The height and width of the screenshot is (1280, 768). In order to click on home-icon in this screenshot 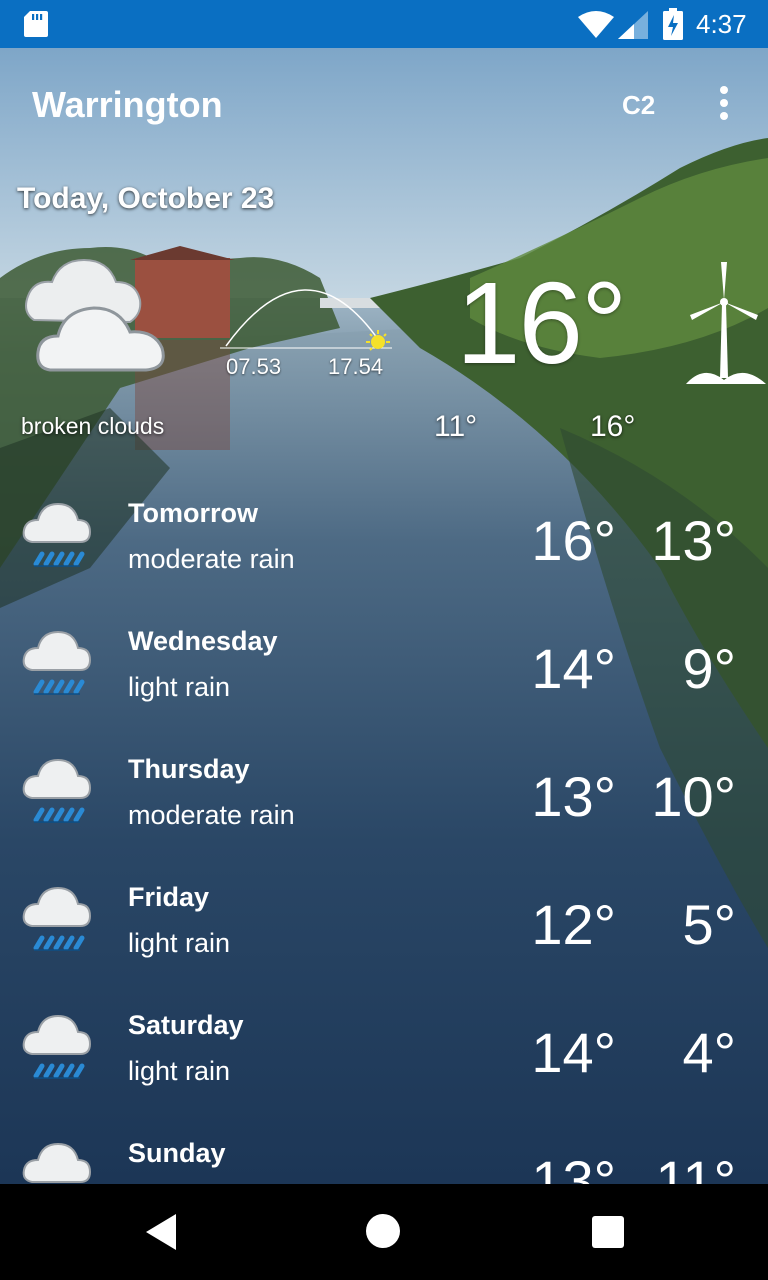, I will do `click(383, 1231)`.